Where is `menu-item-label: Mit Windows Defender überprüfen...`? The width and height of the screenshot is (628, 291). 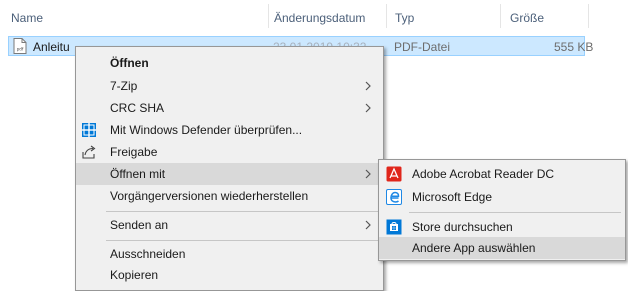 menu-item-label: Mit Windows Defender überprüfen... is located at coordinates (206, 130).